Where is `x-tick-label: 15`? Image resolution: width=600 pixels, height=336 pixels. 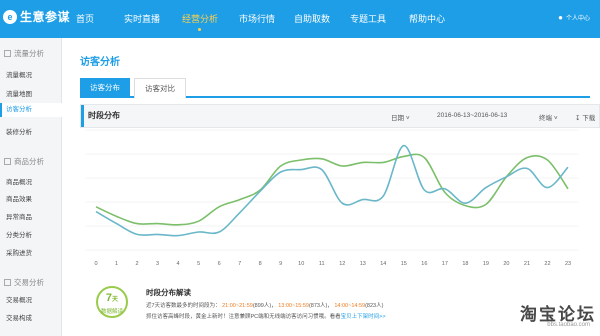
x-tick-label: 15 is located at coordinates (404, 264).